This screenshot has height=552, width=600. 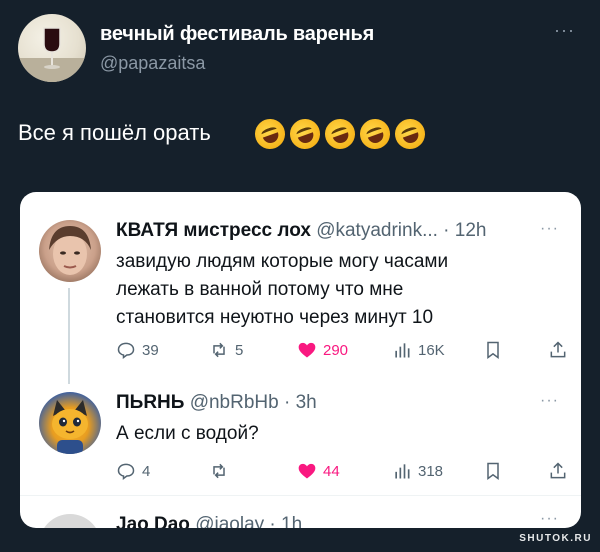 I want to click on retweet-button: 5, so click(x=226, y=350).